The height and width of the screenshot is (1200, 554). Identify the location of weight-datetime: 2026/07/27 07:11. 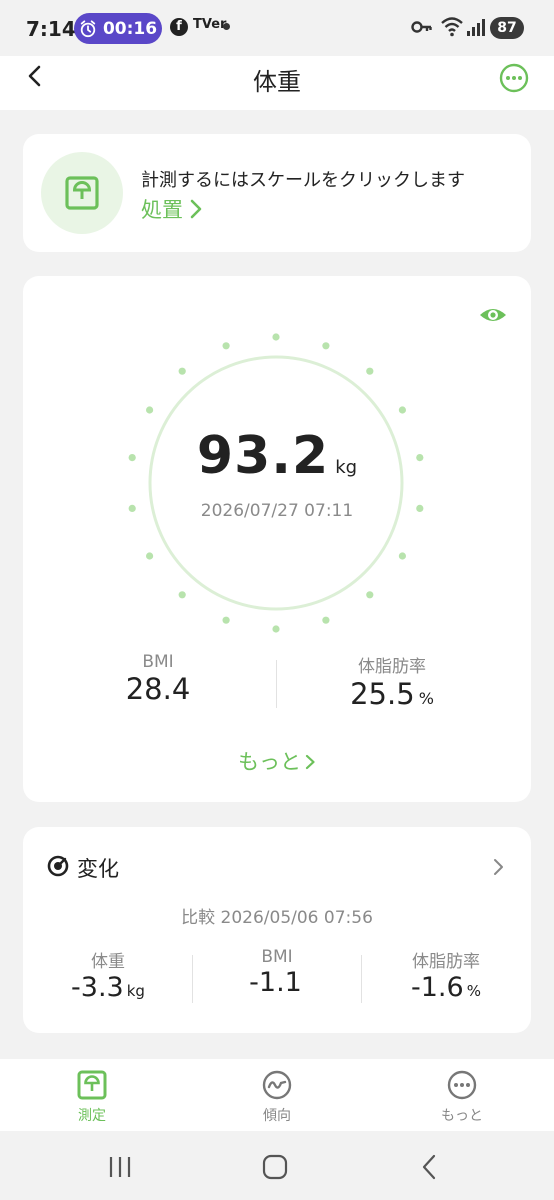
(277, 511).